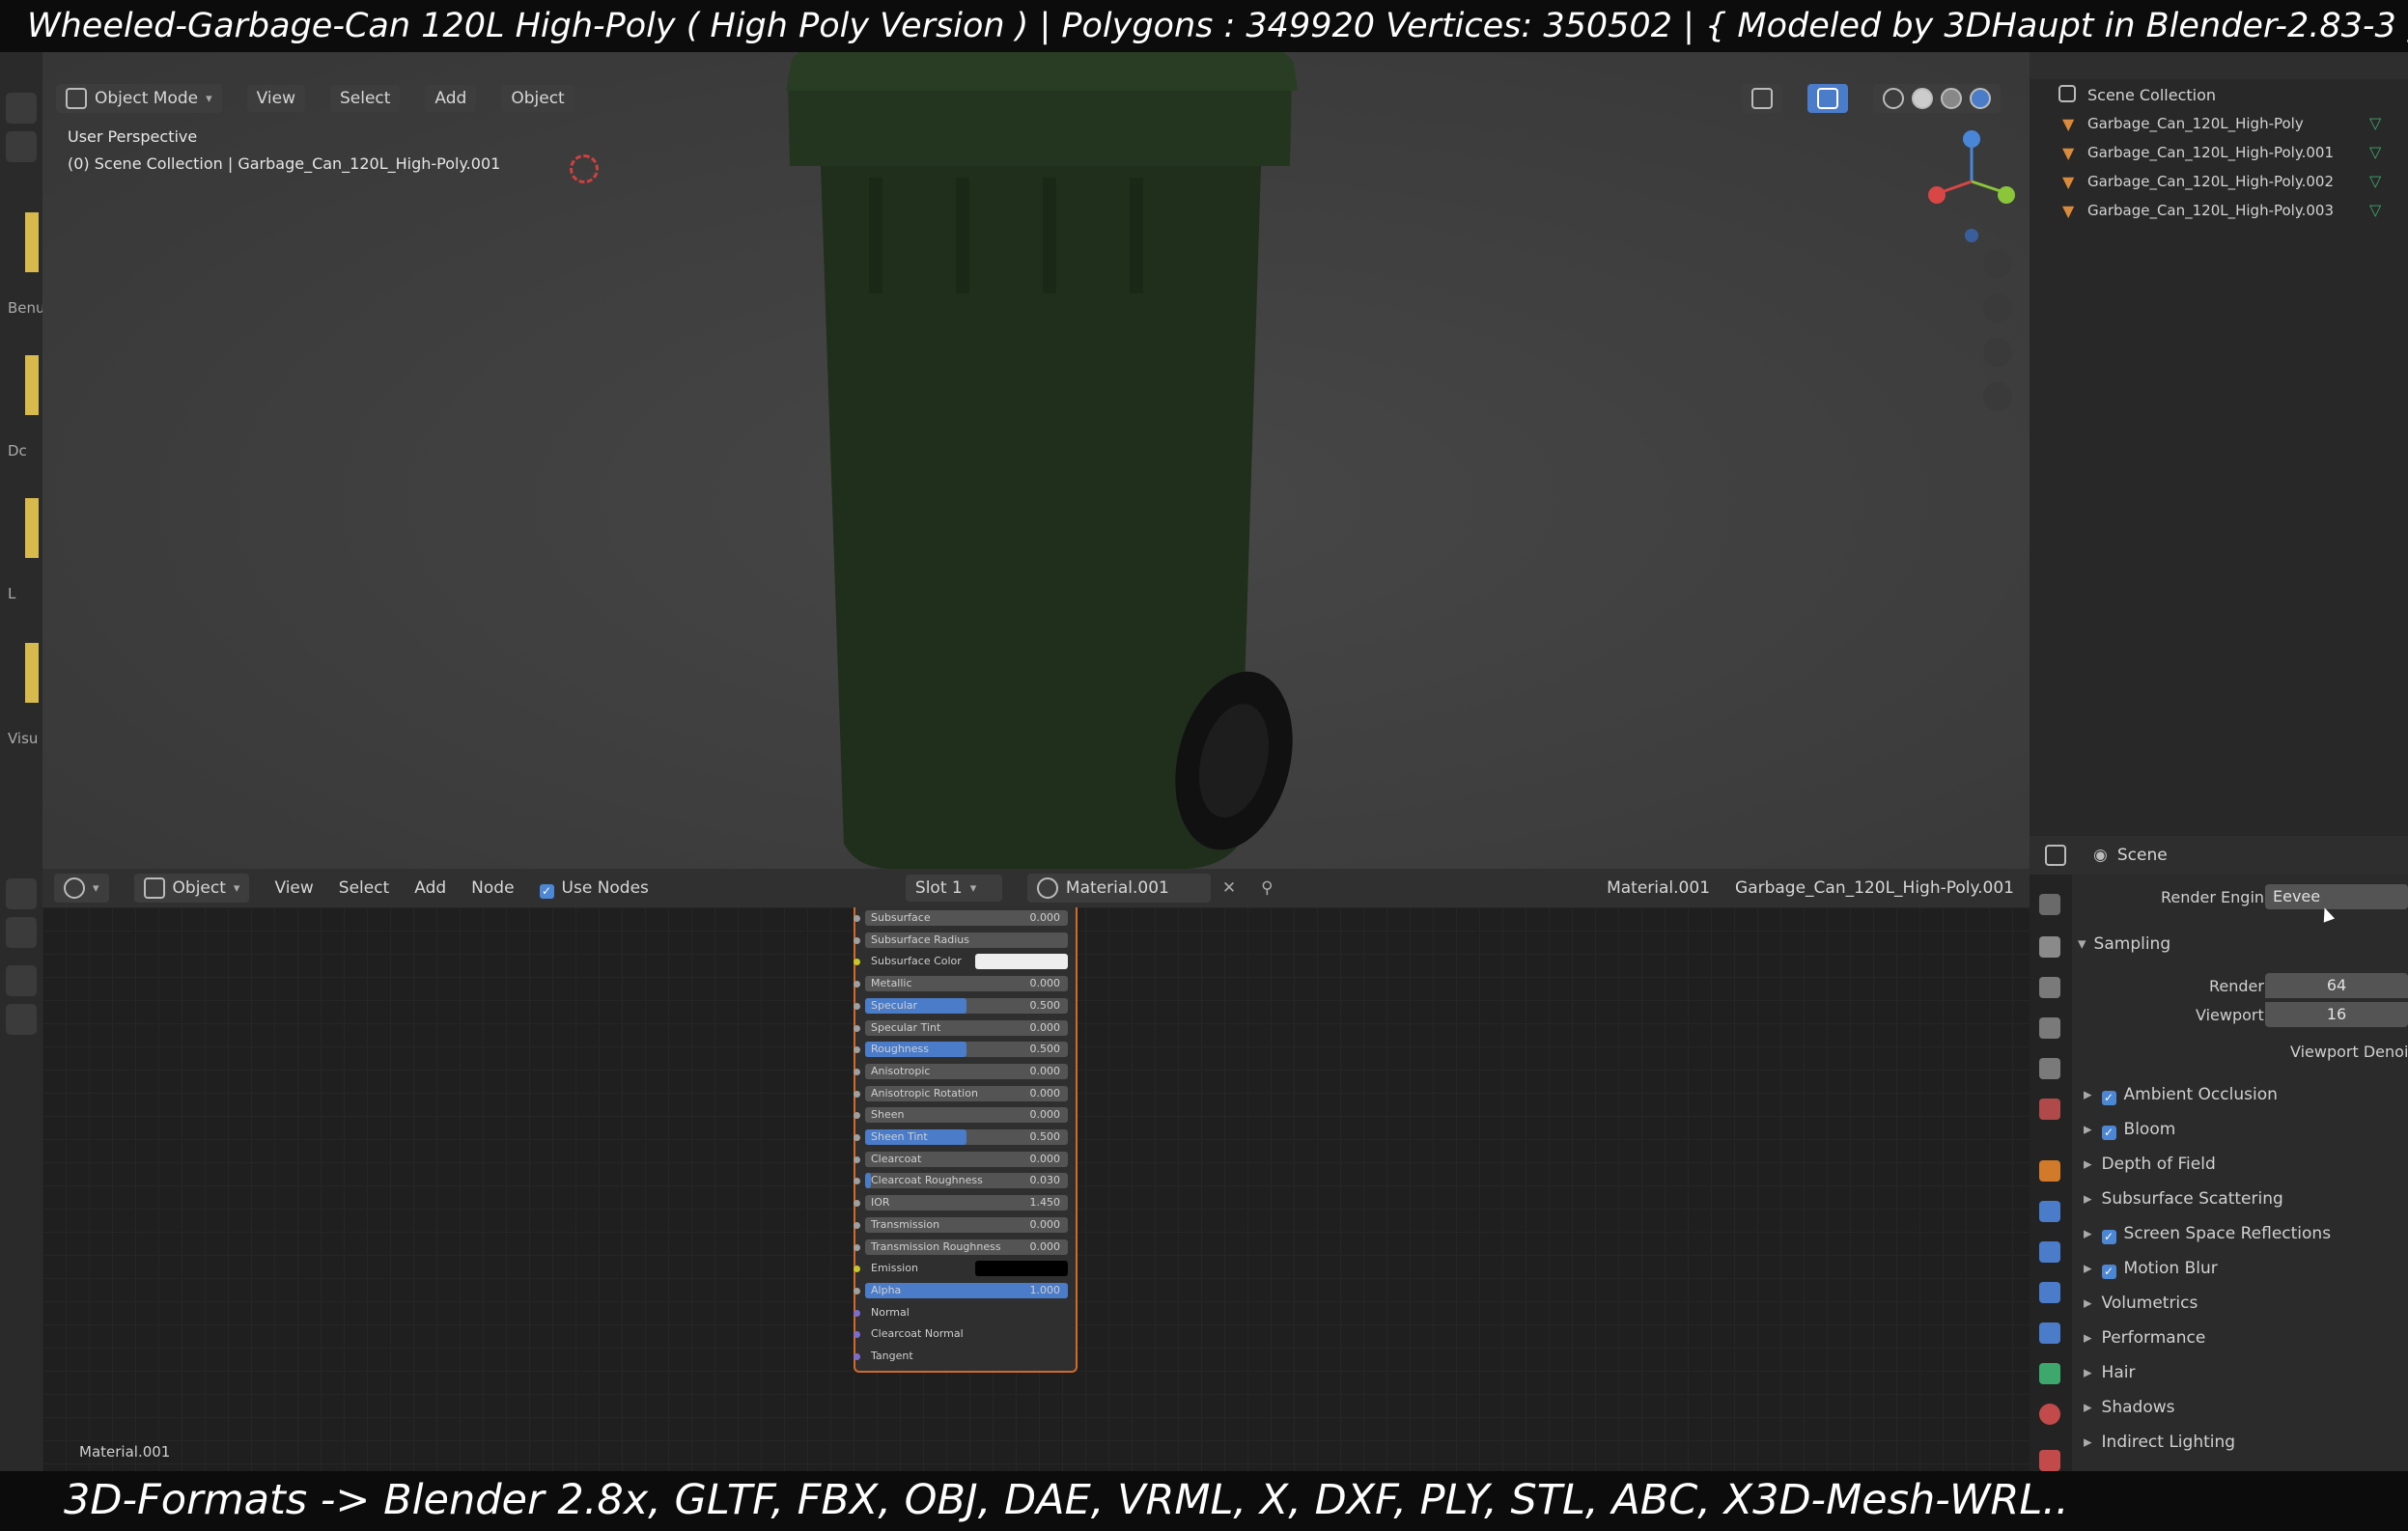 The image size is (2408, 1531). What do you see at coordinates (1894, 98) in the screenshot?
I see `wireframe-shading-icon` at bounding box center [1894, 98].